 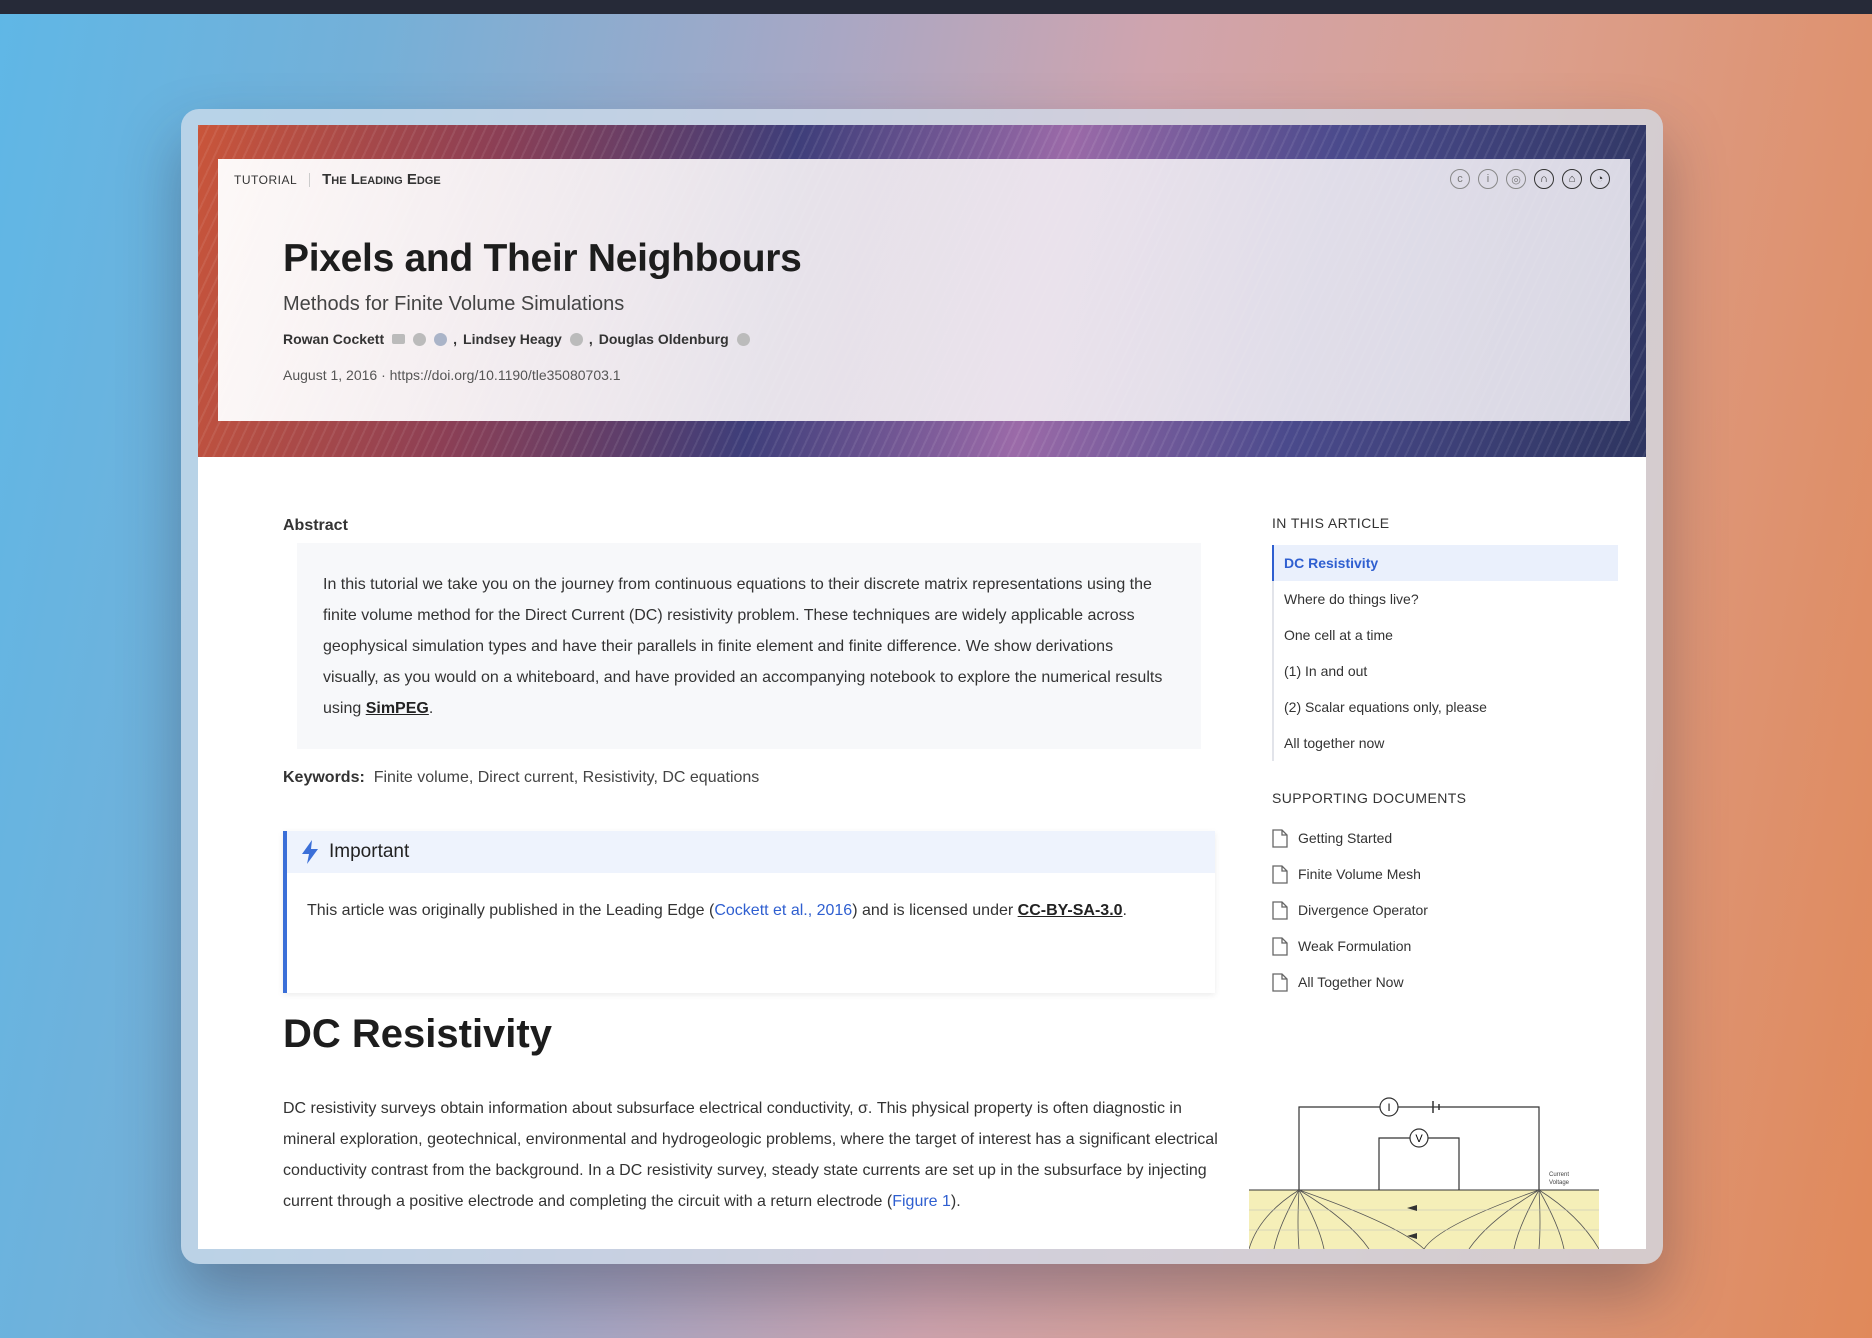 I want to click on keywords-label: Keywords:, so click(x=324, y=777).